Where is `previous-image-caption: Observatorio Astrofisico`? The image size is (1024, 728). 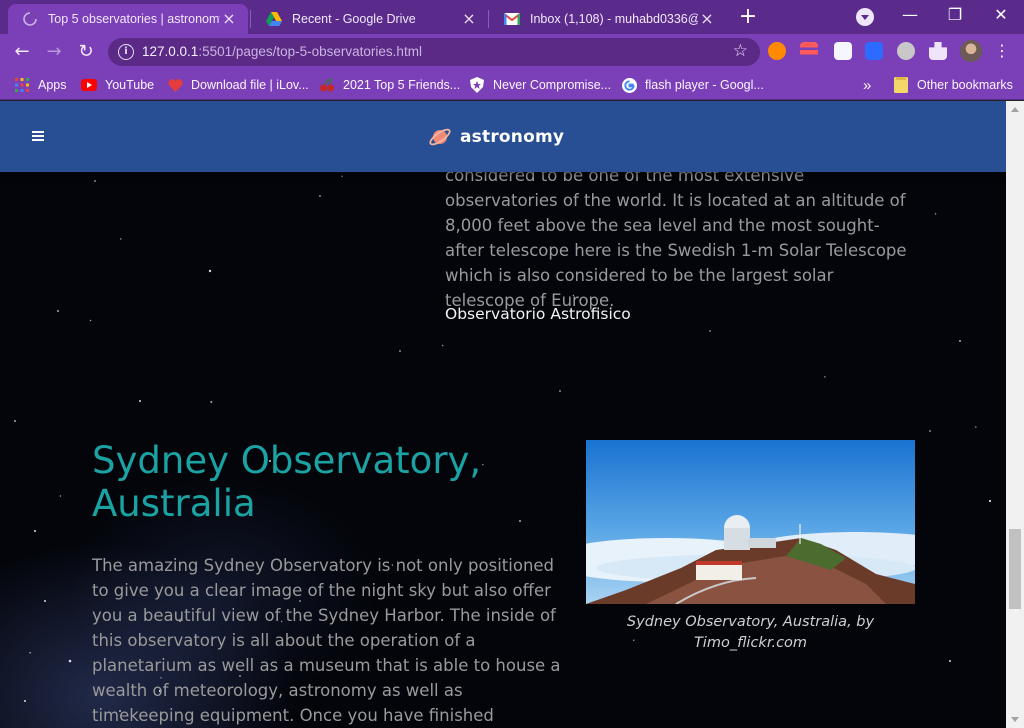
previous-image-caption: Observatorio Astrofisico is located at coordinates (538, 314).